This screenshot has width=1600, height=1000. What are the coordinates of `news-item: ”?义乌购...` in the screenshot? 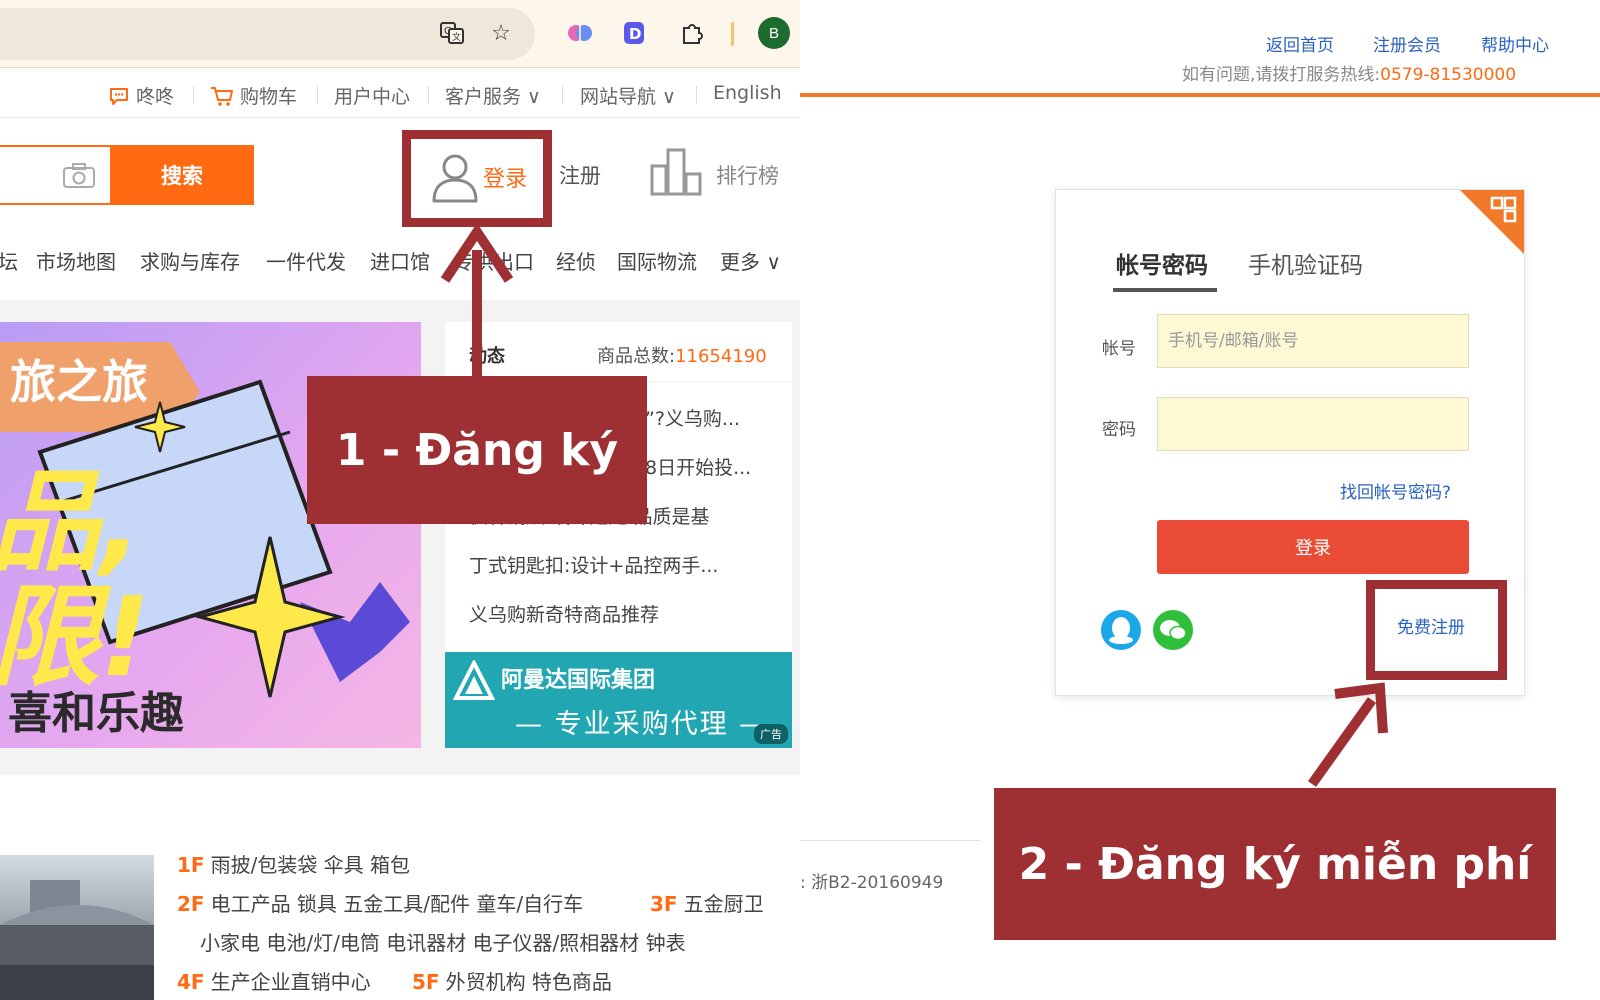 It's located at (715, 417).